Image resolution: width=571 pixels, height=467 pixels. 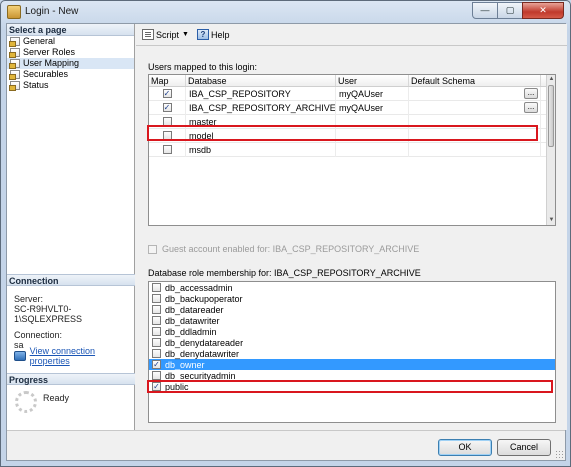 What do you see at coordinates (212, 34) in the screenshot?
I see `help-button: ? Help` at bounding box center [212, 34].